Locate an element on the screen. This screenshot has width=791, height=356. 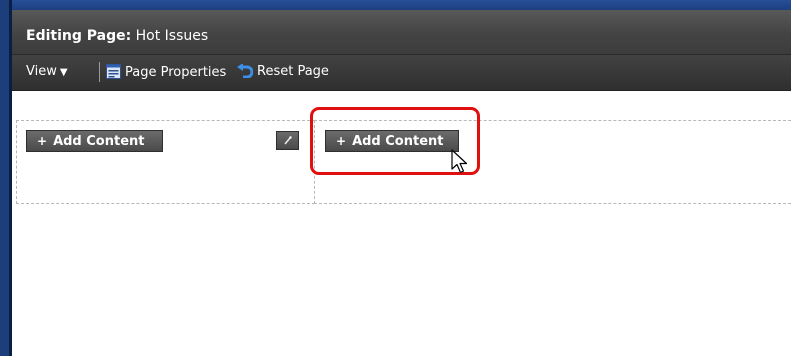
page-properties-button: Page Properties is located at coordinates (166, 72).